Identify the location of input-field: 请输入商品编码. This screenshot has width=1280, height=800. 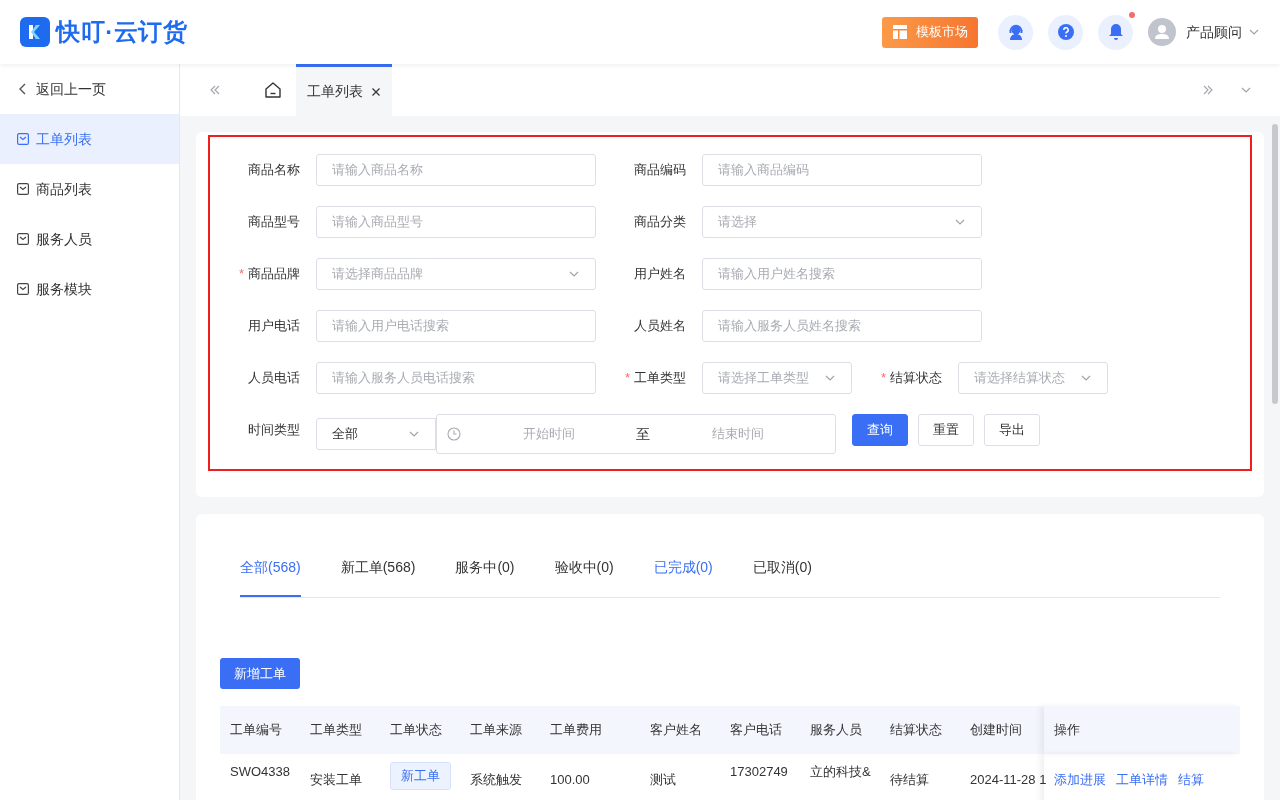
(842, 170).